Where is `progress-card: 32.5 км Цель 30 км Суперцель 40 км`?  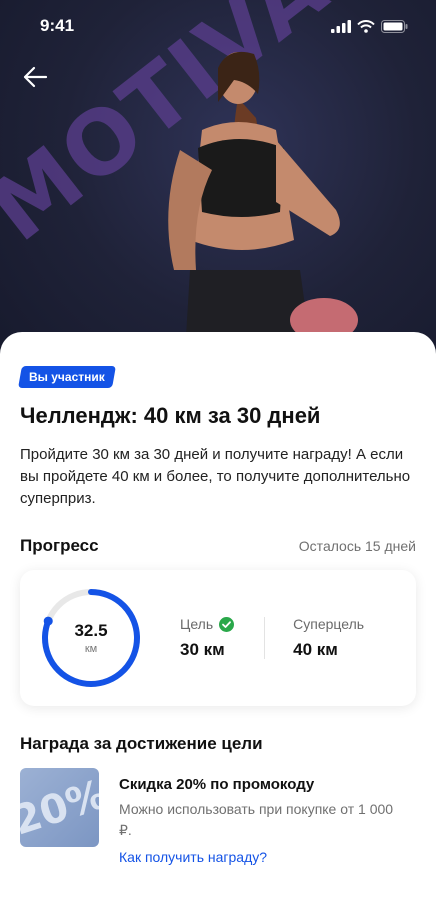 progress-card: 32.5 км Цель 30 км Суперцель 40 км is located at coordinates (218, 638).